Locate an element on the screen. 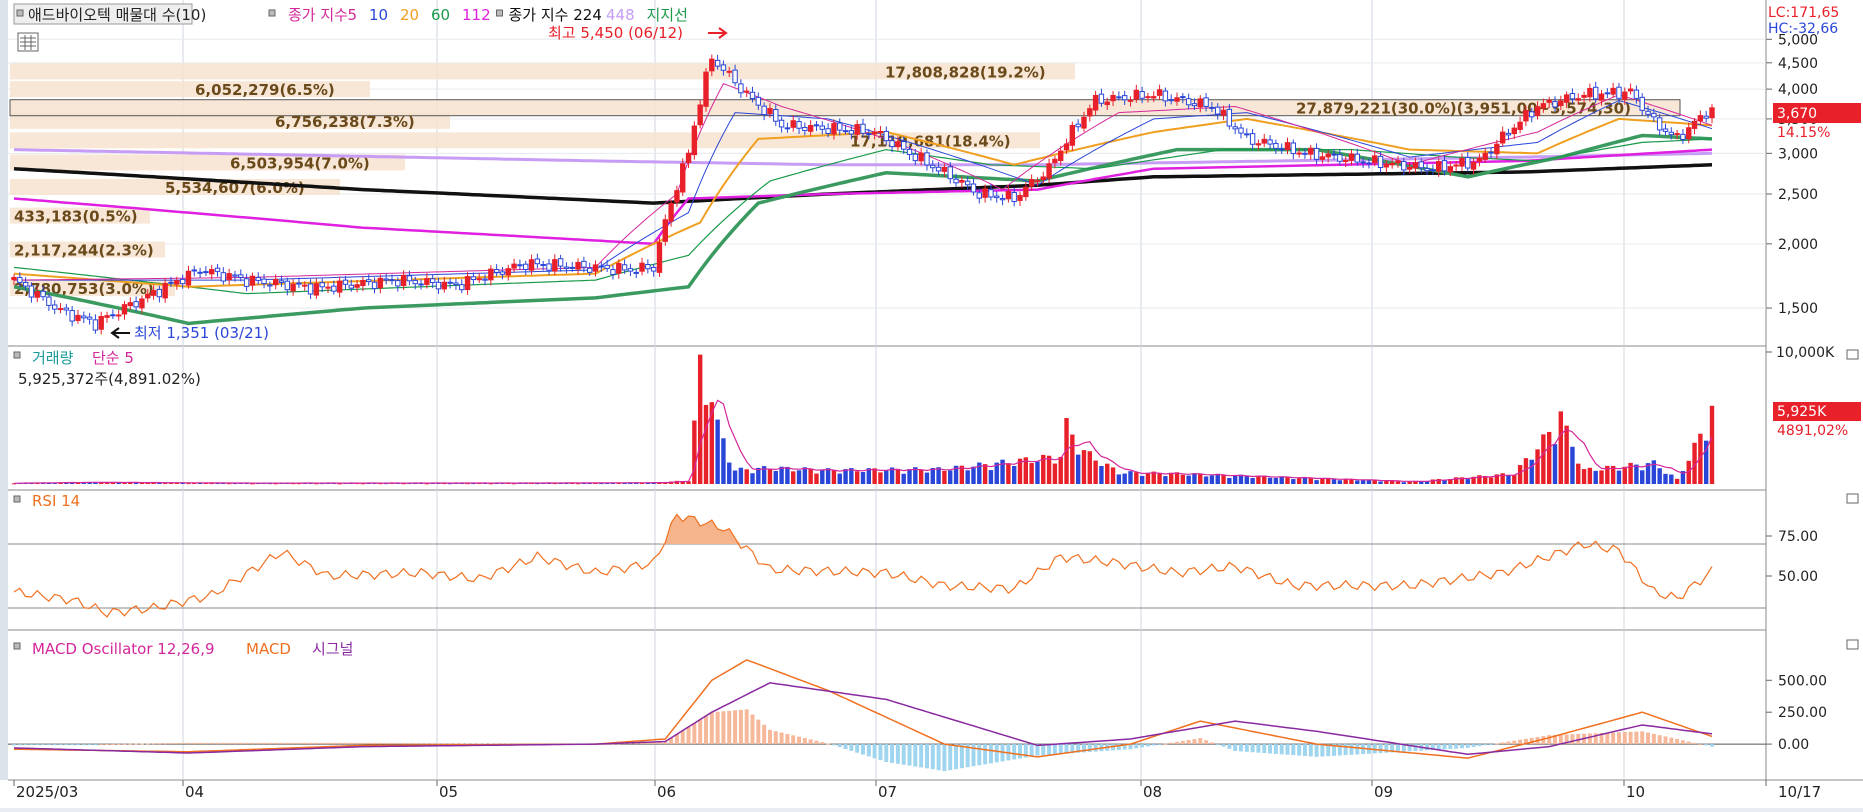  volume-title: 거래량 is located at coordinates (53, 358).